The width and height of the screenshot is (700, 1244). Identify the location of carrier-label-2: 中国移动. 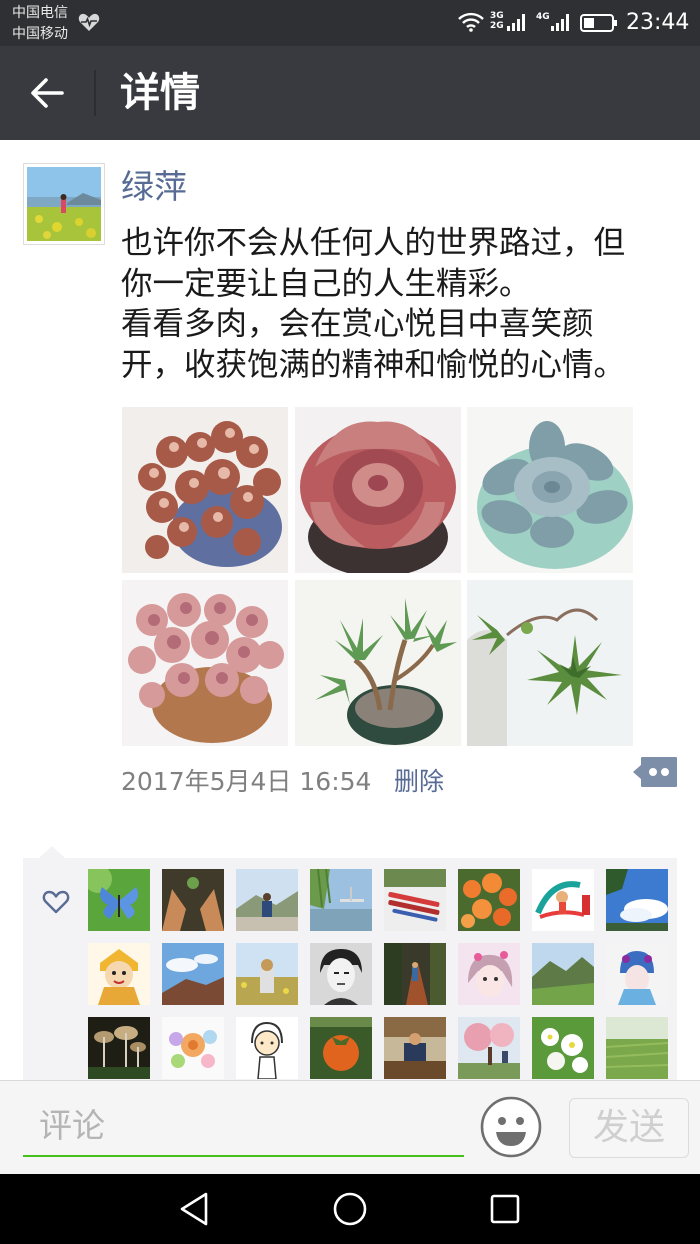
(40, 34).